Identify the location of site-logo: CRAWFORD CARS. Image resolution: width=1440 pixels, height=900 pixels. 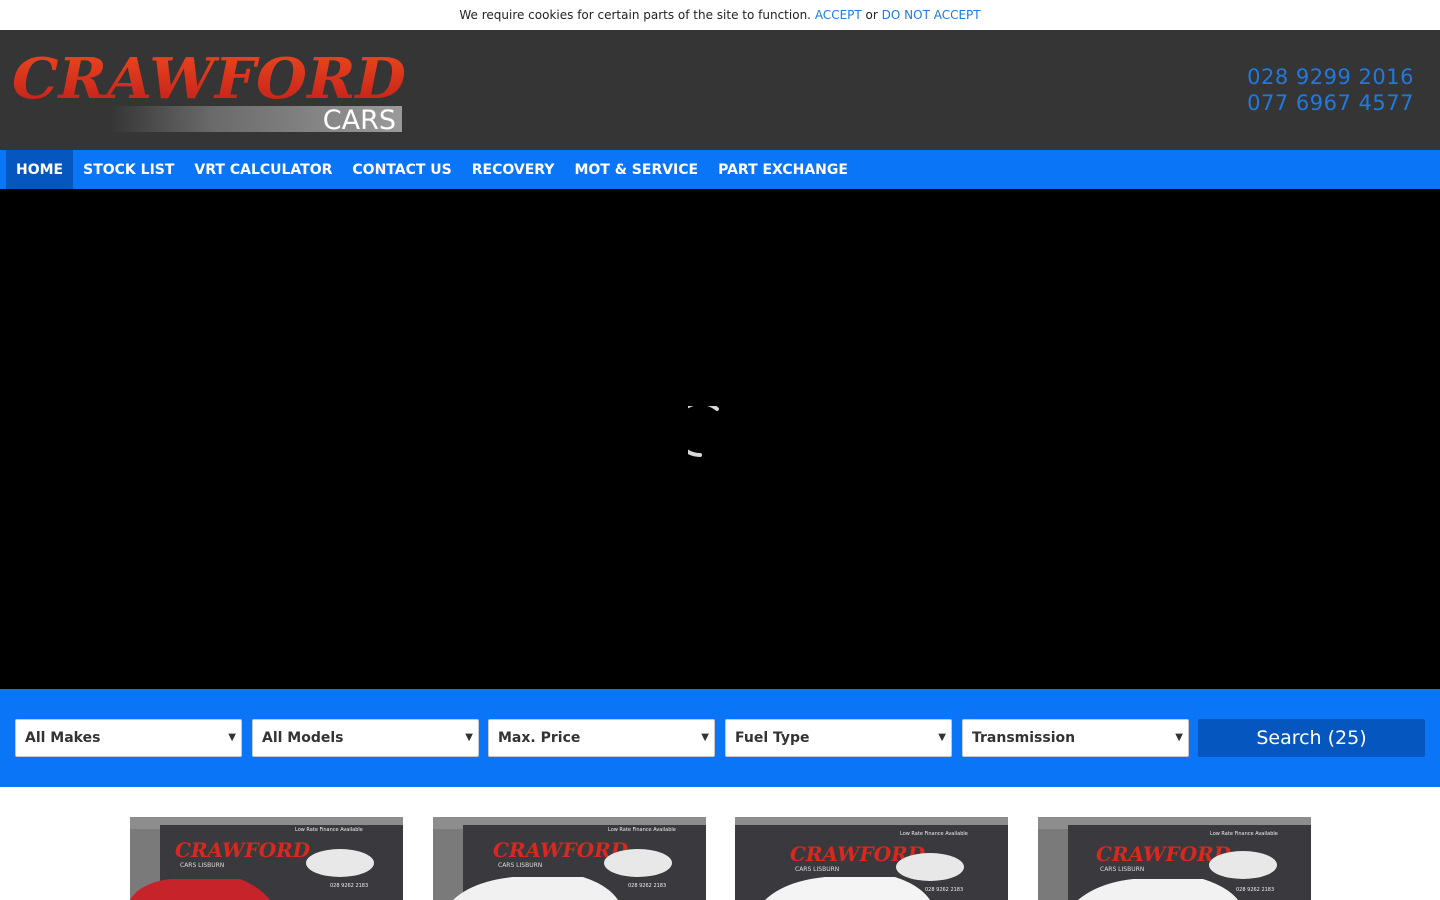
(210, 90).